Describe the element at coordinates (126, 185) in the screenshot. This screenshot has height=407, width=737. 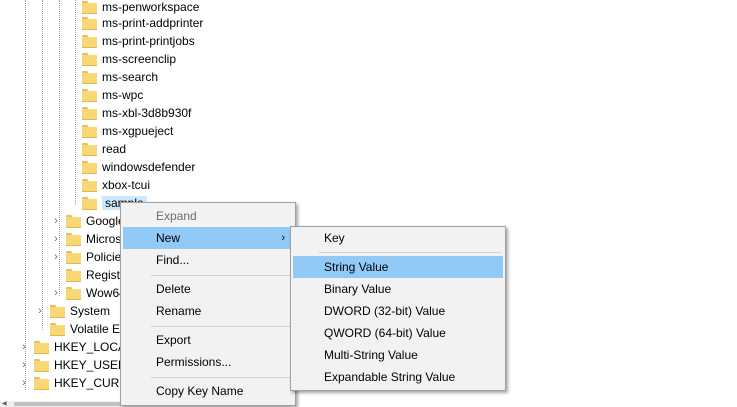
I see `tree-item-label: xbox-tcui` at that location.